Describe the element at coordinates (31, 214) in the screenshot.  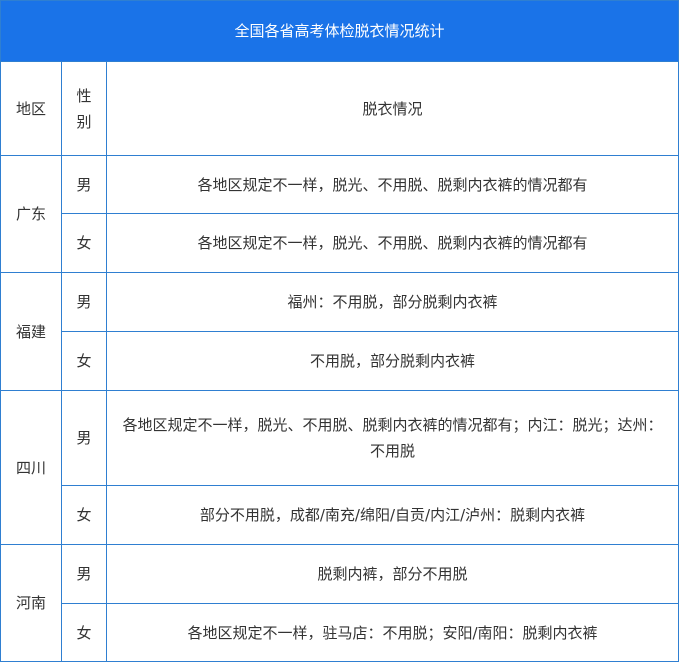
I see `region-cell: 广东` at that location.